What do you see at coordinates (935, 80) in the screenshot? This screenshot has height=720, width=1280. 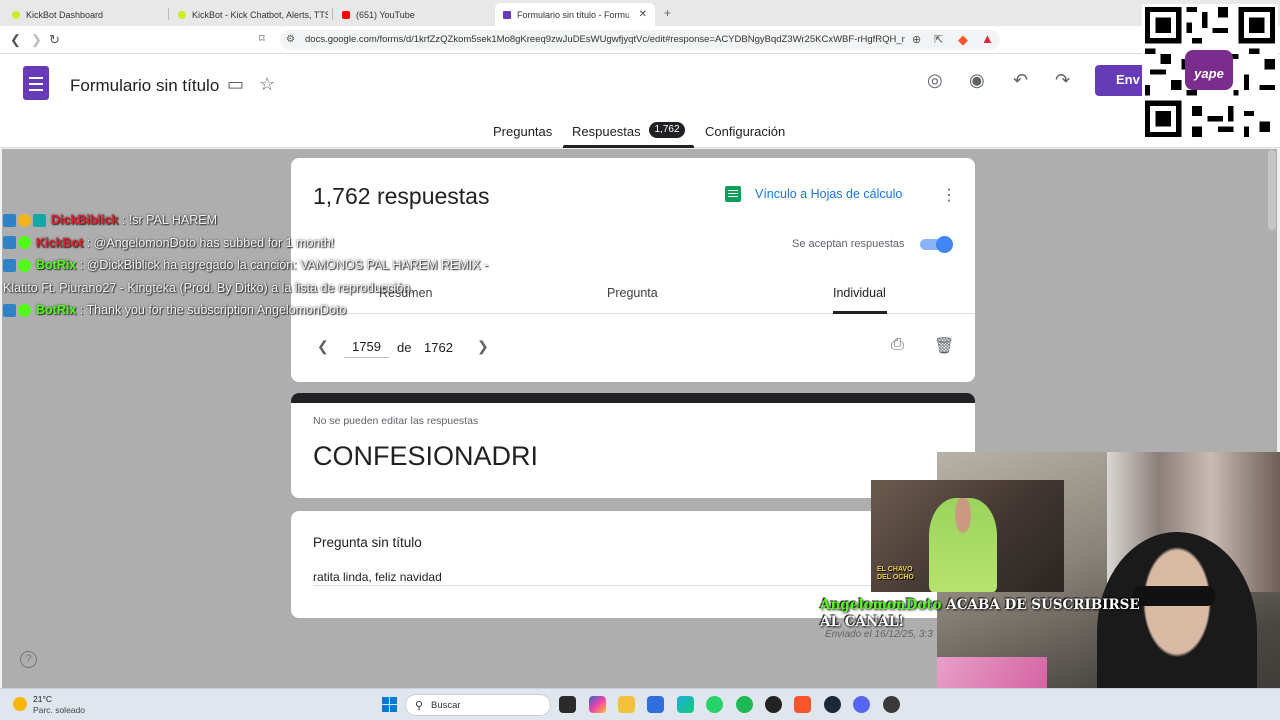 I see `palette-icon: ◎` at bounding box center [935, 80].